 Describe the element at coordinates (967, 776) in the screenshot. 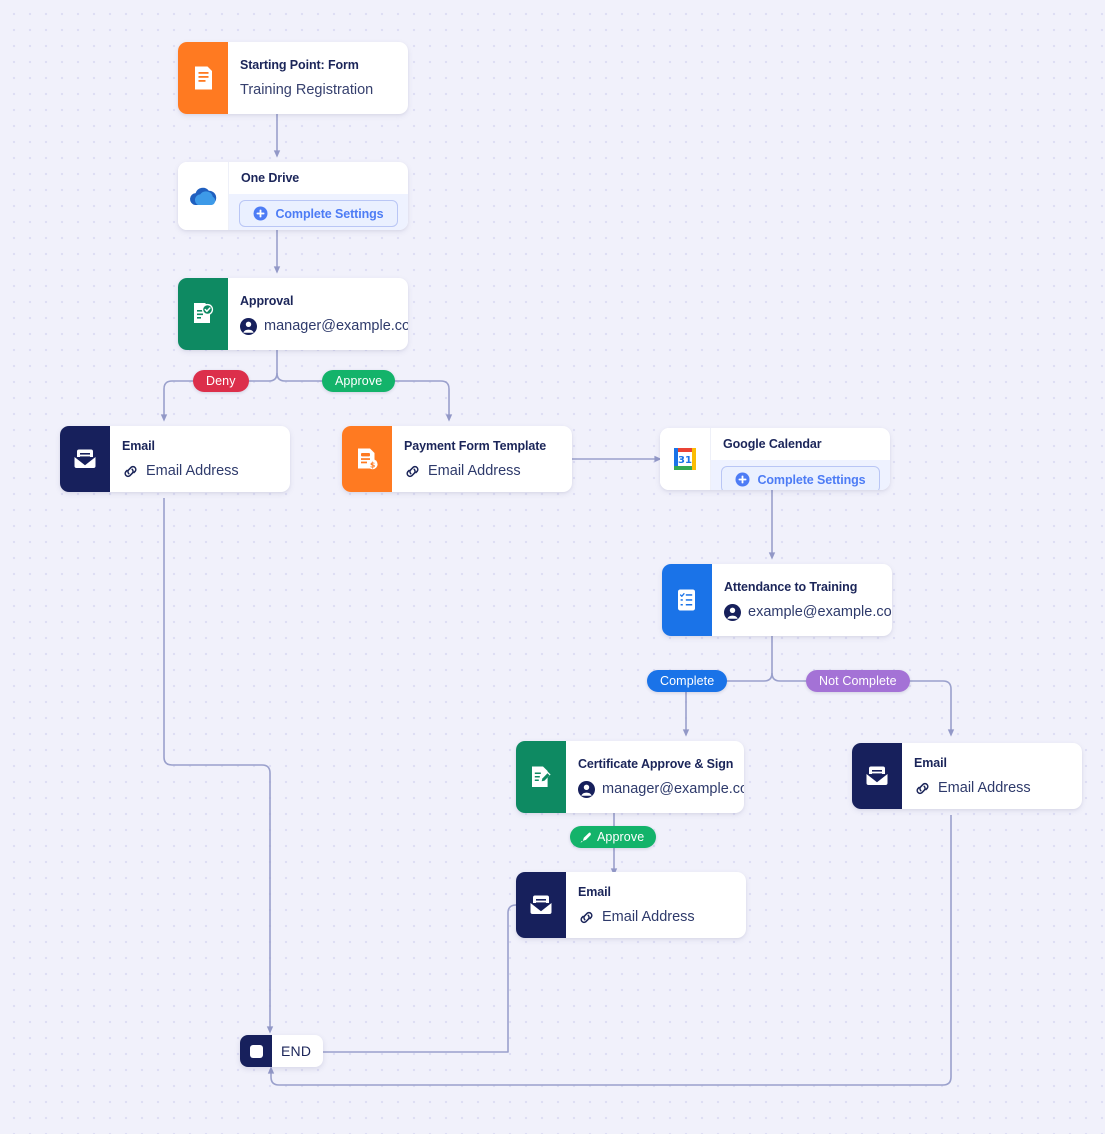

I see `node-email-not-complete: Email Email Address` at that location.